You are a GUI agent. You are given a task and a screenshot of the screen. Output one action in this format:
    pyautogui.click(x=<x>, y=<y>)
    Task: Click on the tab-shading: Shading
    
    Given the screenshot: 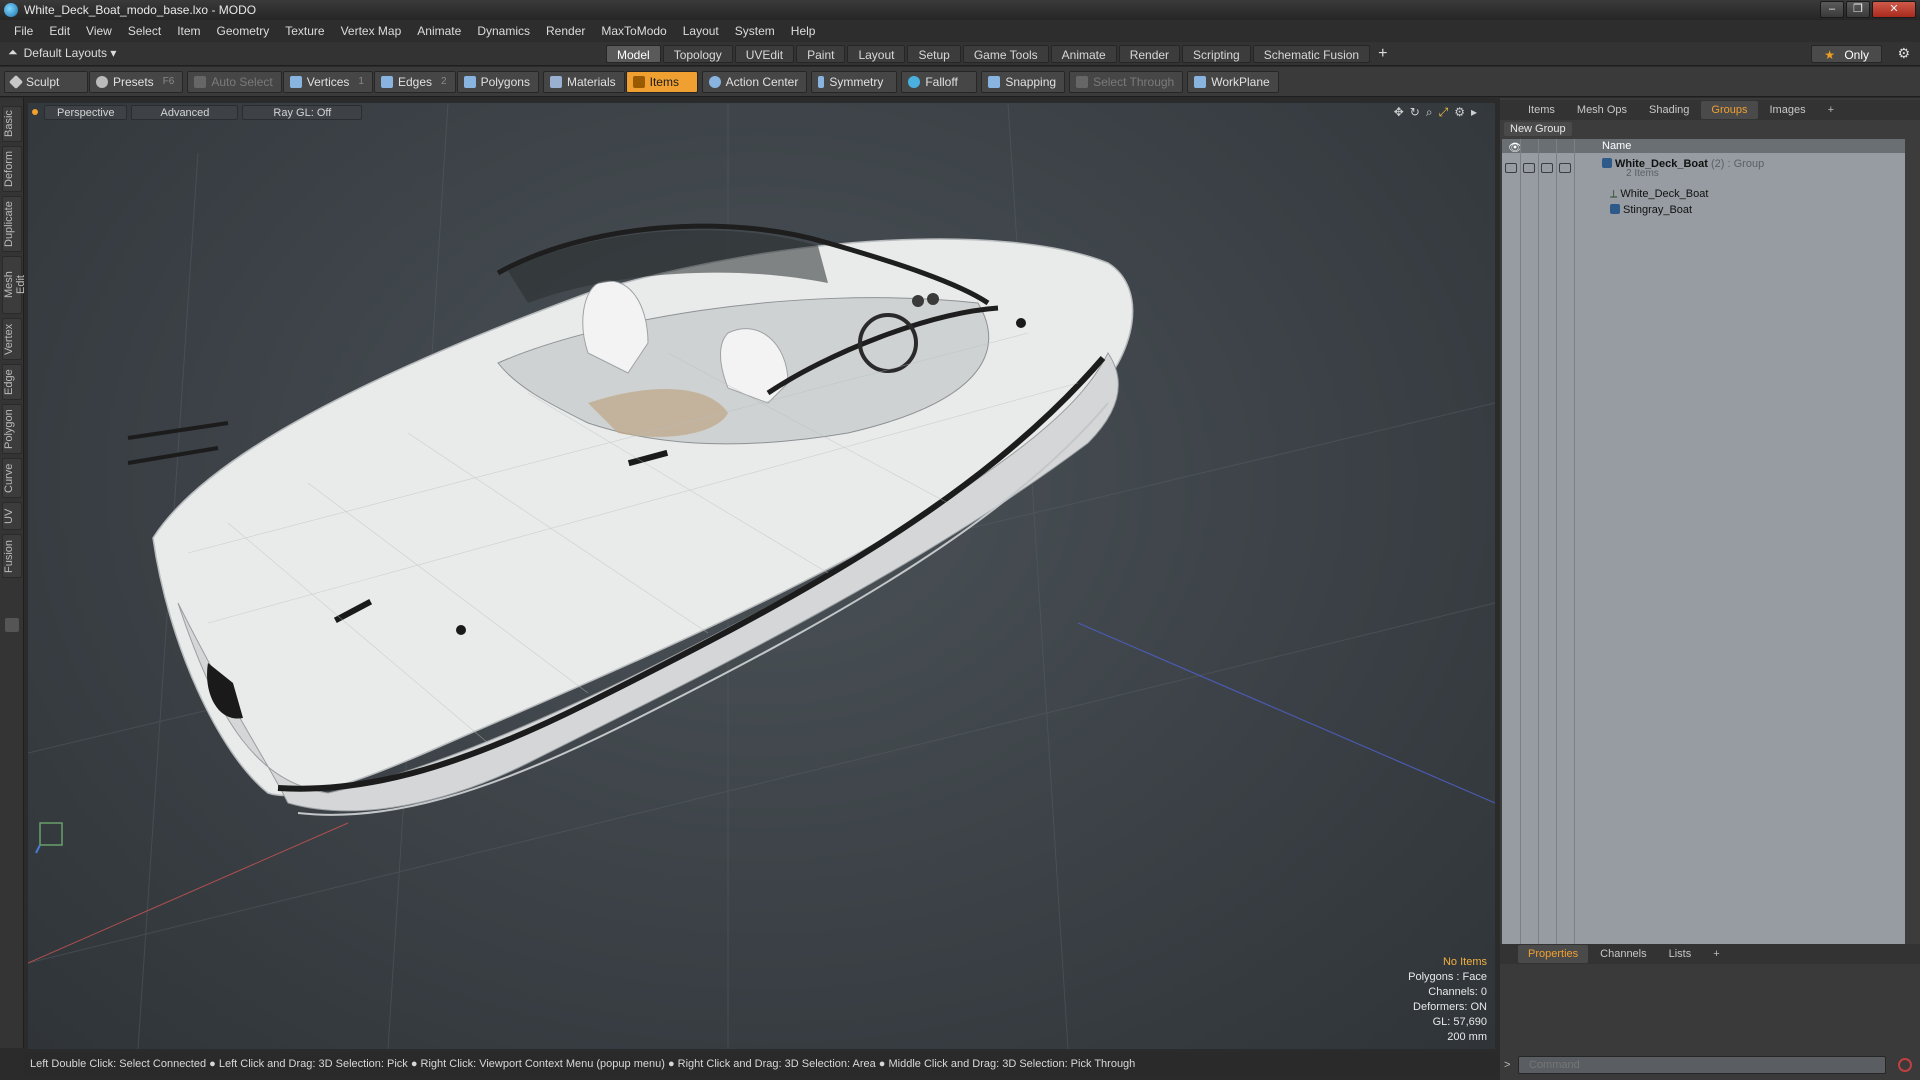 What is the action you would take?
    pyautogui.click(x=1669, y=110)
    